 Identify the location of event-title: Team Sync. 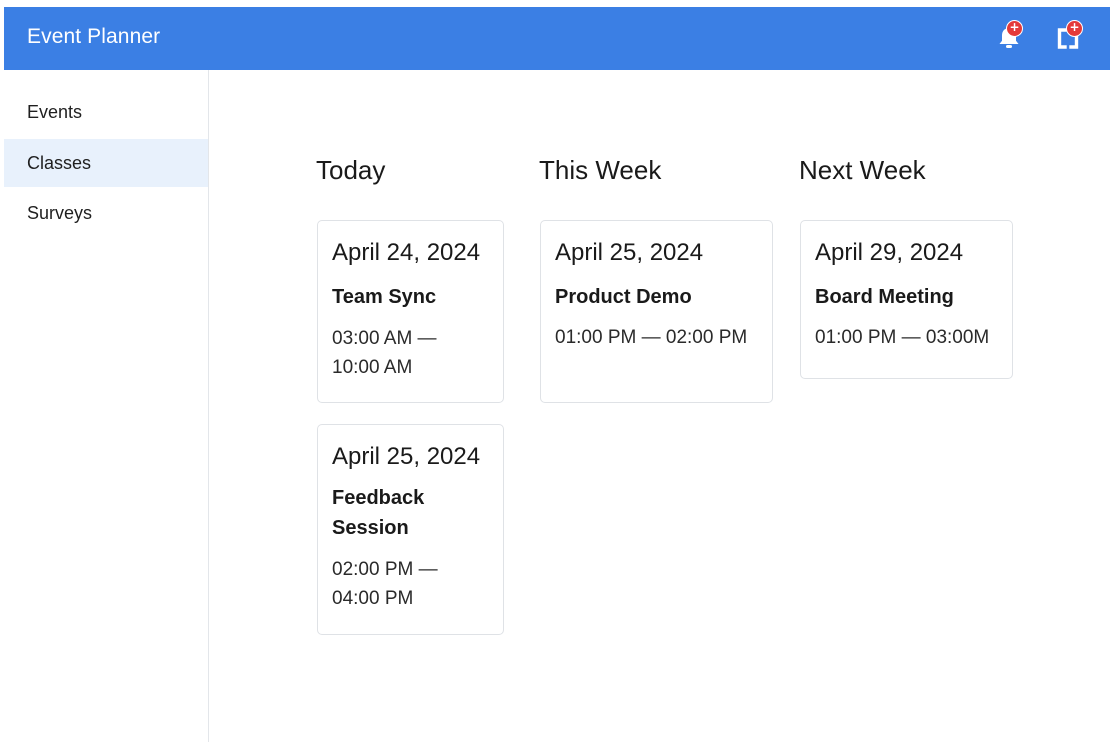
(384, 297).